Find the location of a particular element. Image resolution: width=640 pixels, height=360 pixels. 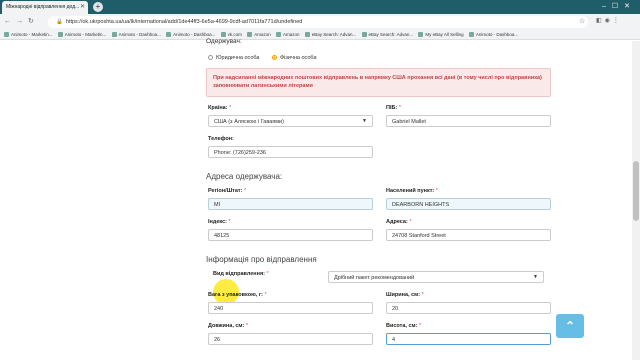

bookmark-star-icon: ☆ is located at coordinates (582, 21).